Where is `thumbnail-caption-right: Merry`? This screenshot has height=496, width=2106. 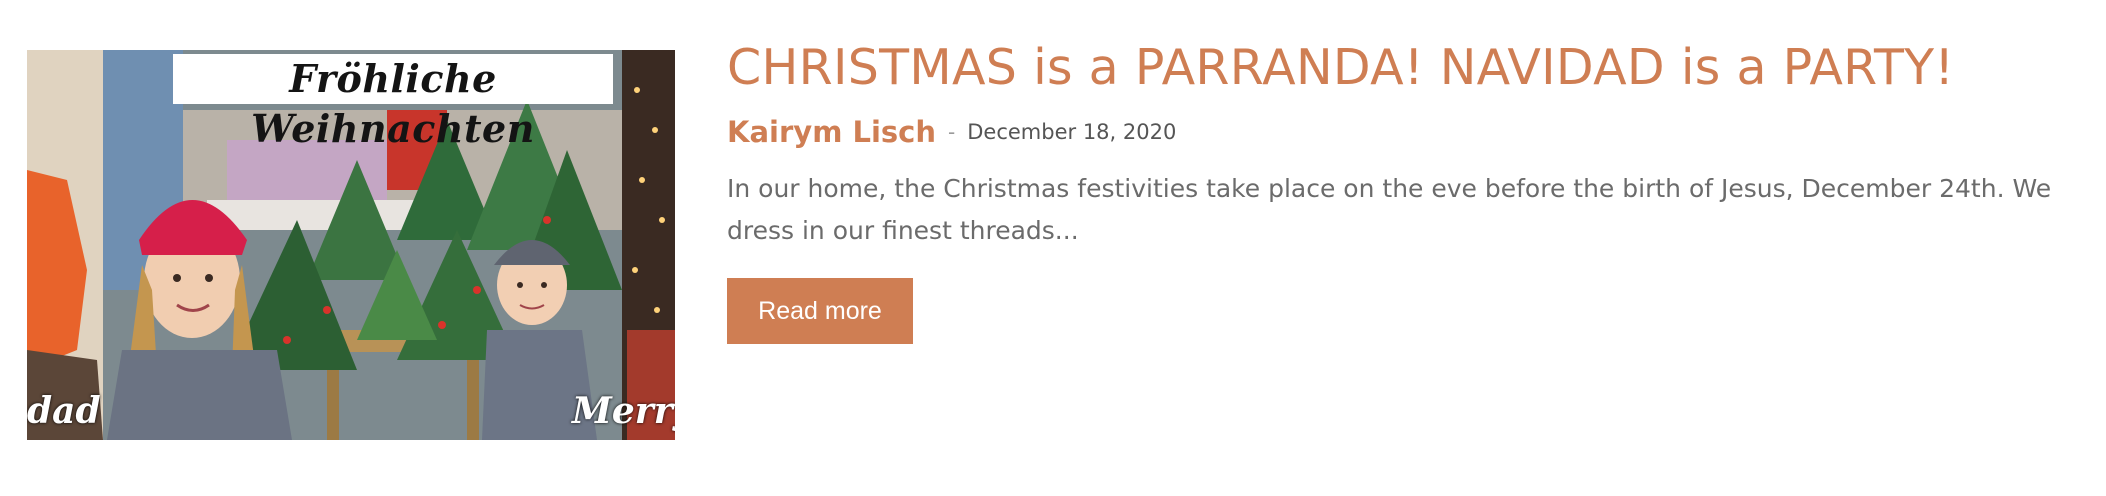 thumbnail-caption-right: Merry is located at coordinates (623, 411).